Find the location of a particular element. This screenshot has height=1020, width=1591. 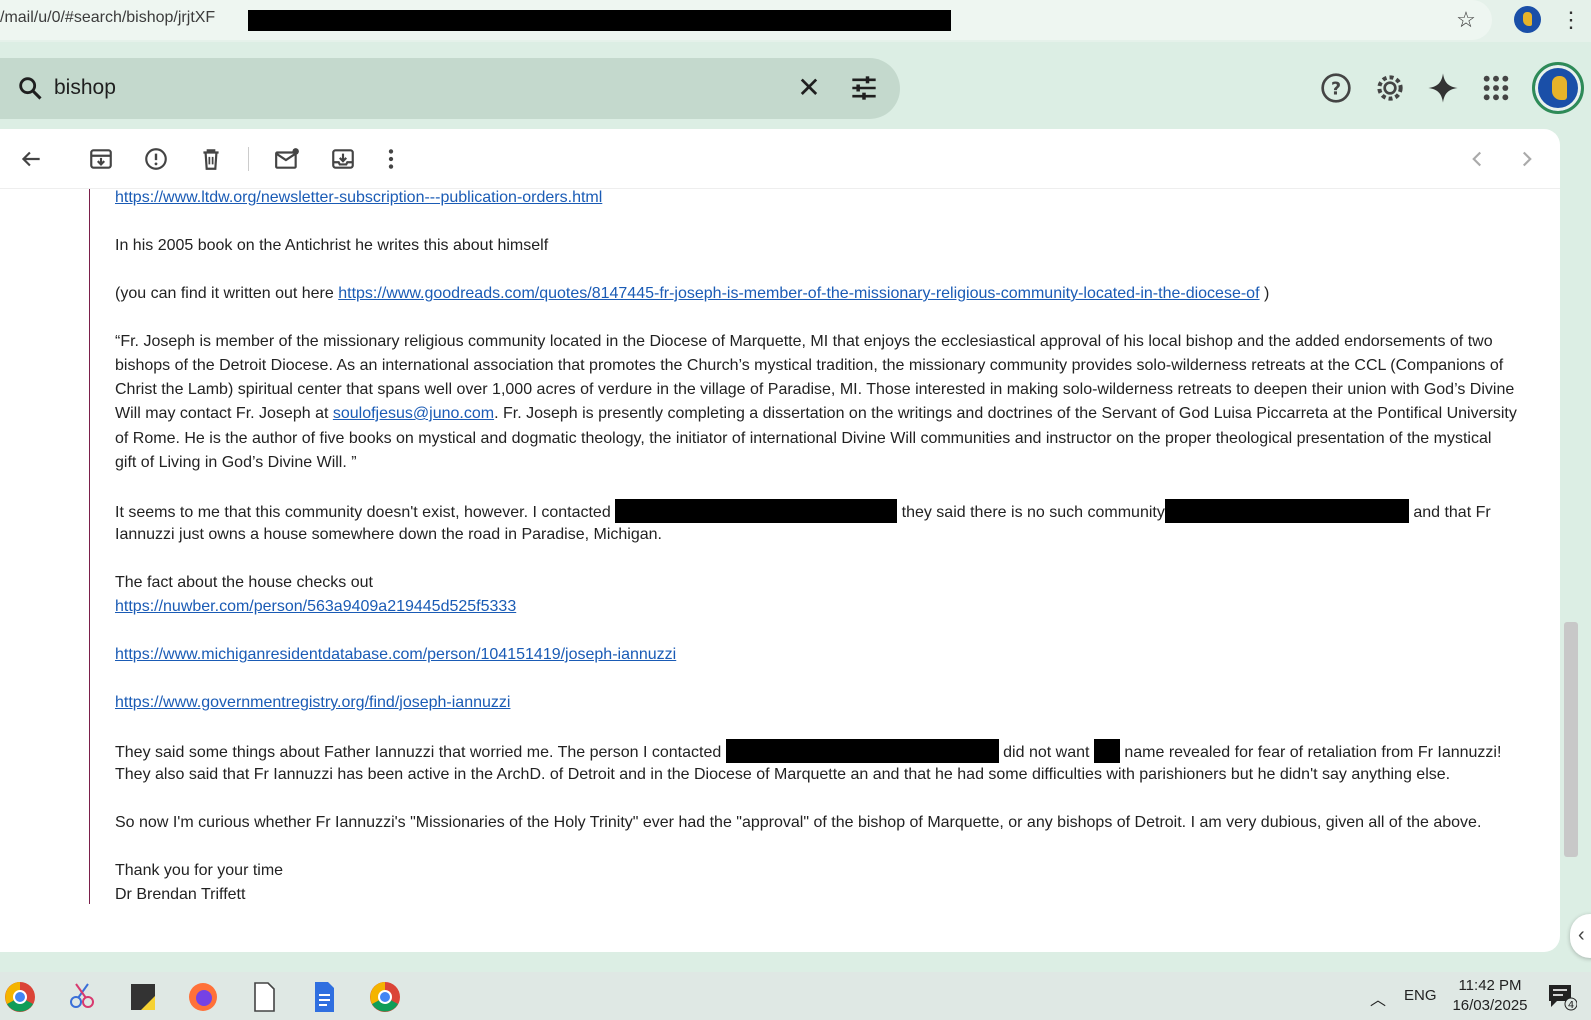

url-text: /mail/u/0/#search/bishop/jrjtXF is located at coordinates (107, 18).